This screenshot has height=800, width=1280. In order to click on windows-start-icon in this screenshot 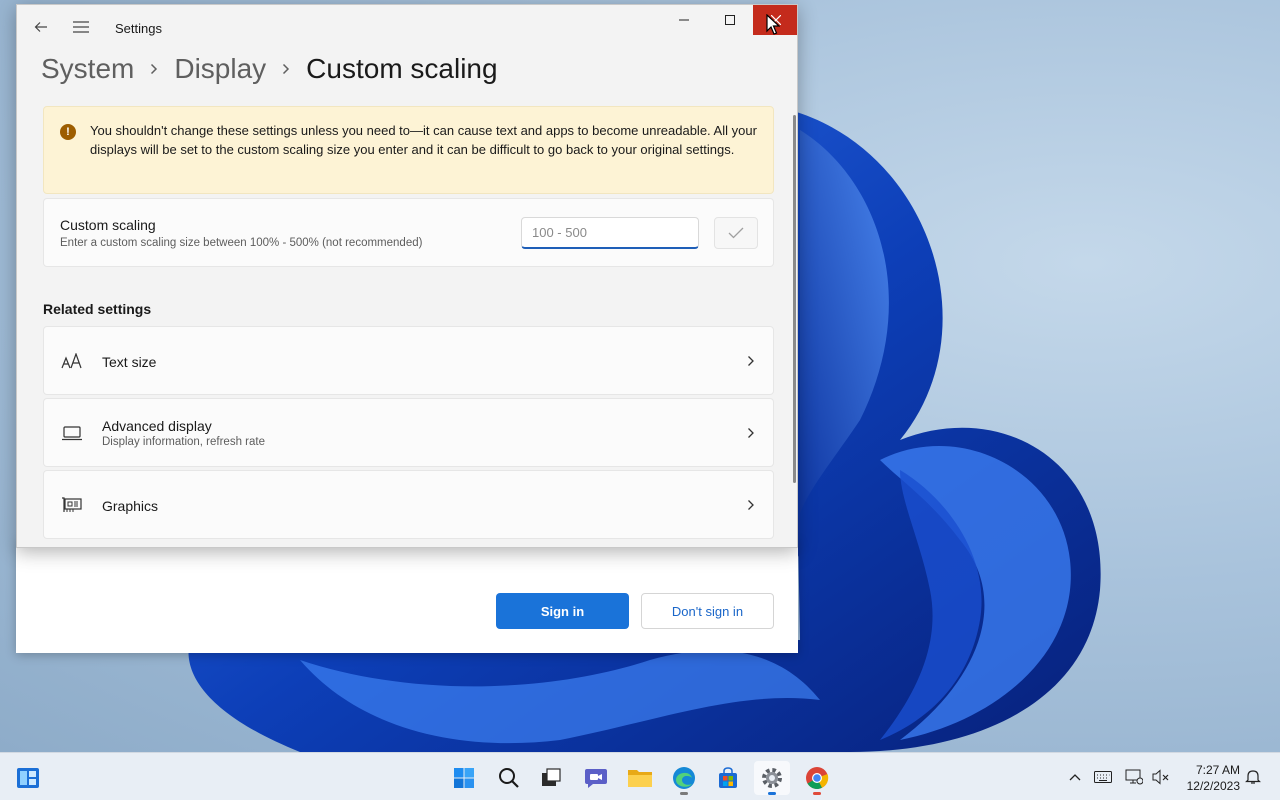, I will do `click(464, 778)`.